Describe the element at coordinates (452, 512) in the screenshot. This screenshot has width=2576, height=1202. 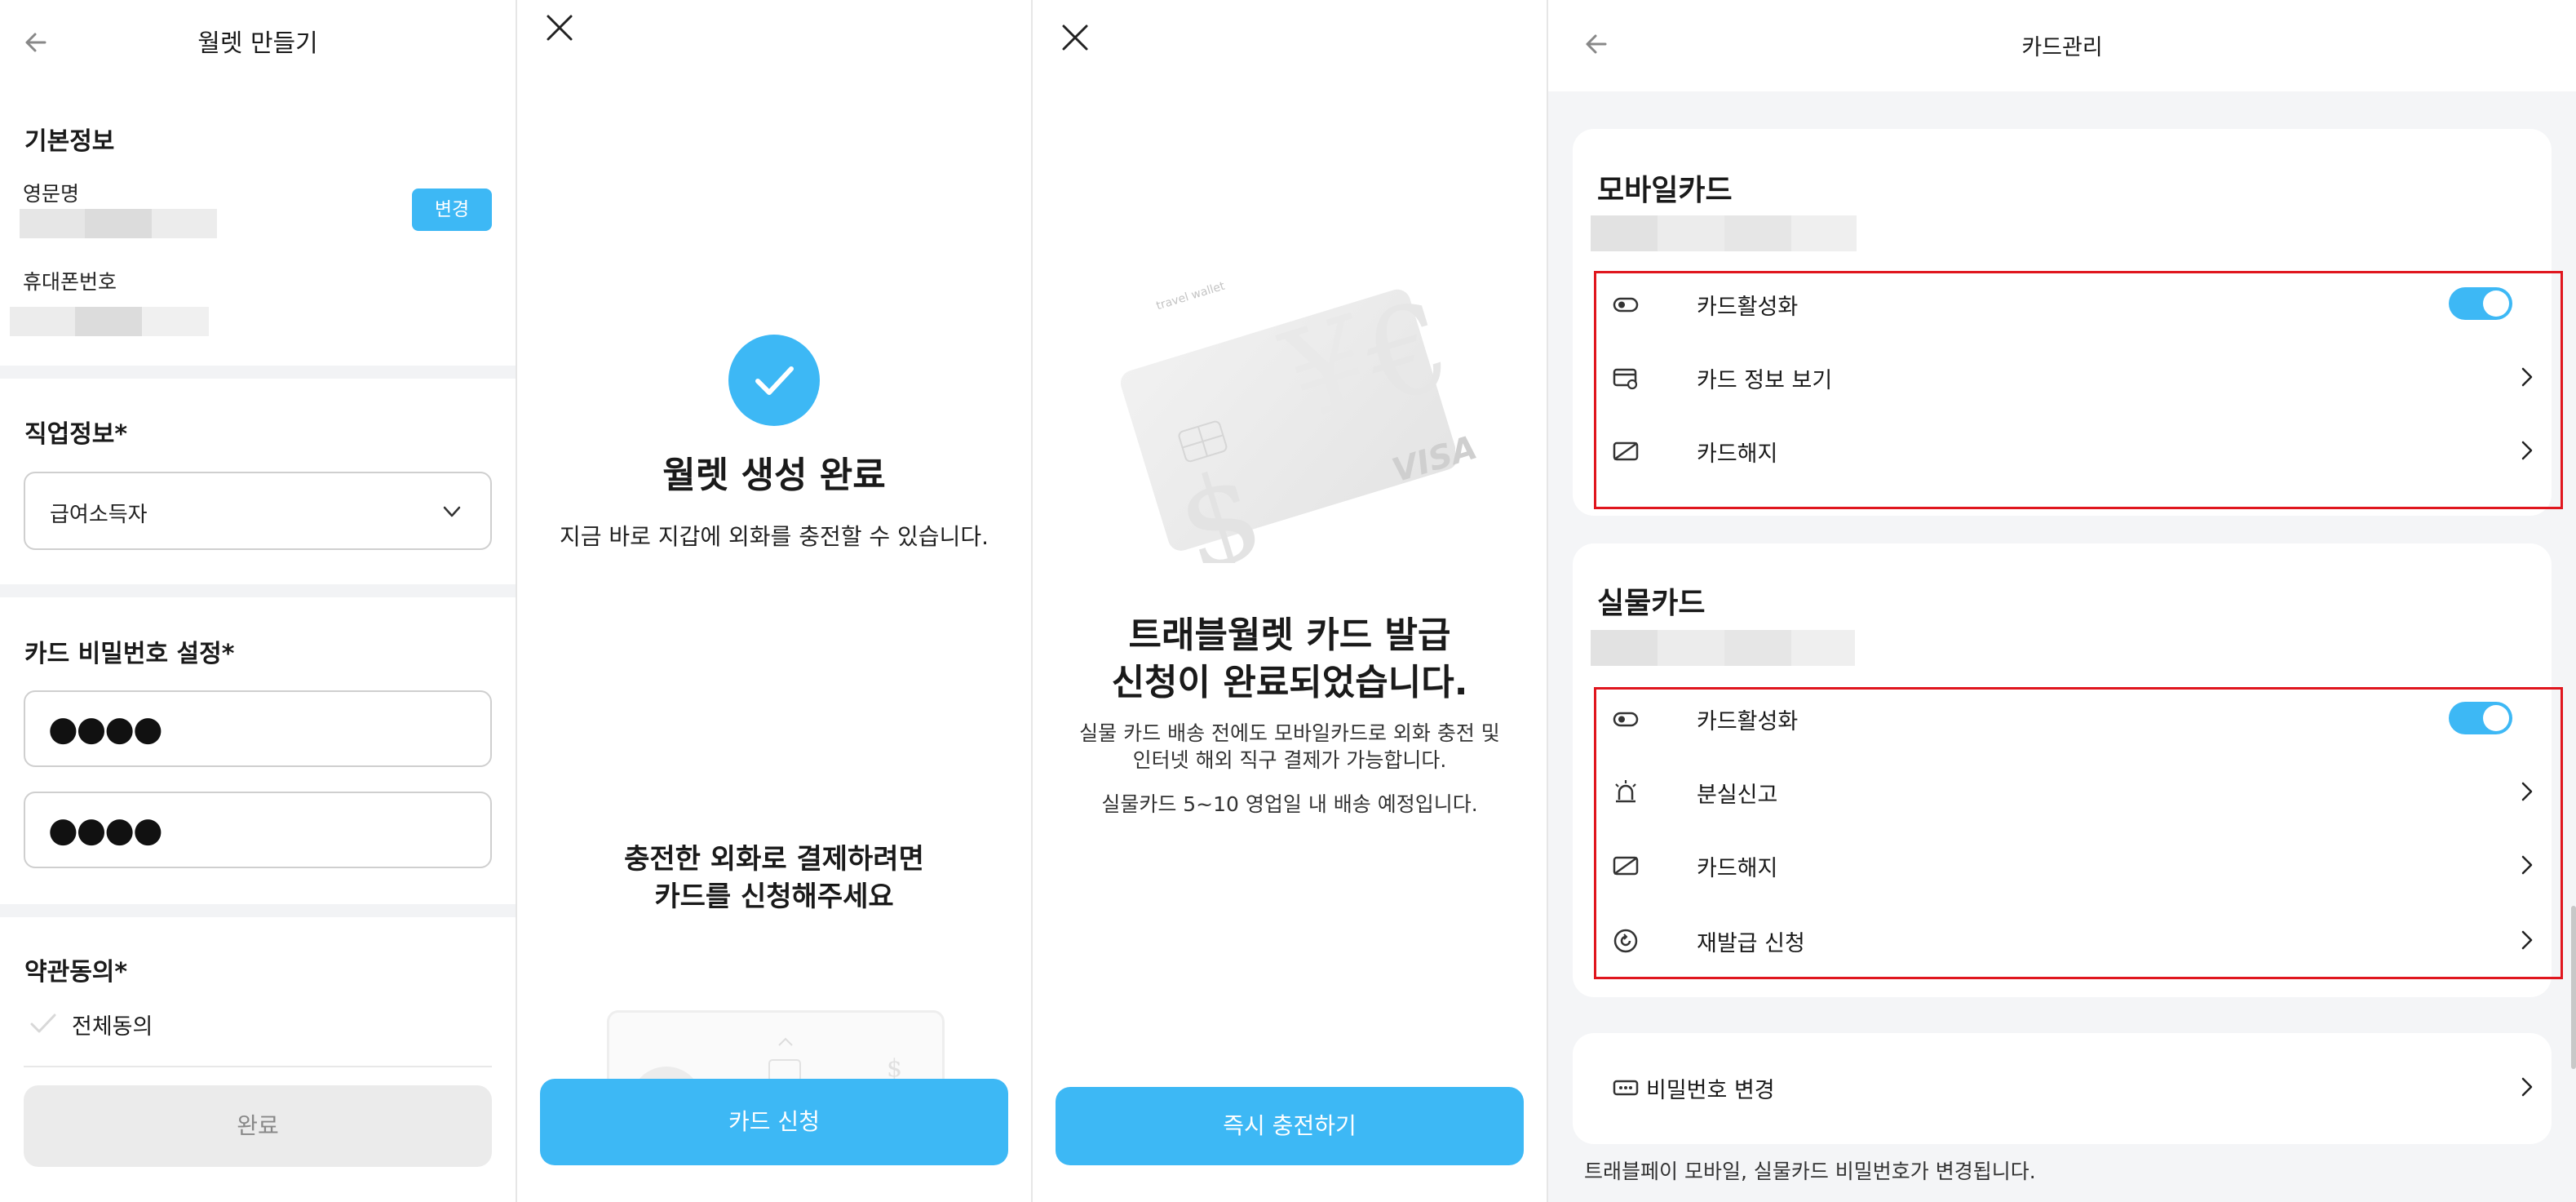
I see `chevron-down-icon` at that location.